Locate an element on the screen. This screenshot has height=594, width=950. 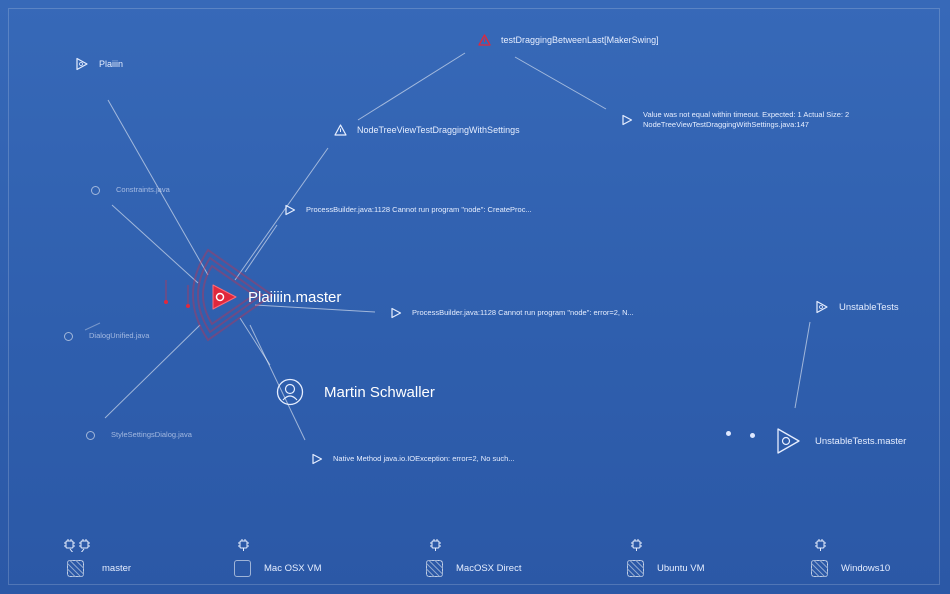
node-style-settings: StyleSettingsDialog.java is located at coordinates (139, 435).